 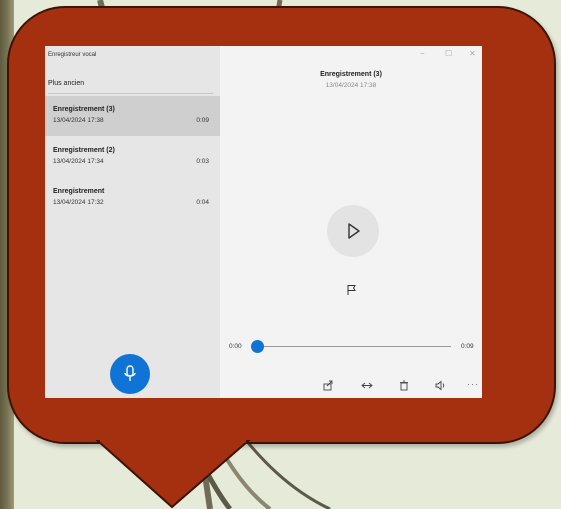 What do you see at coordinates (404, 385) in the screenshot?
I see `trash-icon` at bounding box center [404, 385].